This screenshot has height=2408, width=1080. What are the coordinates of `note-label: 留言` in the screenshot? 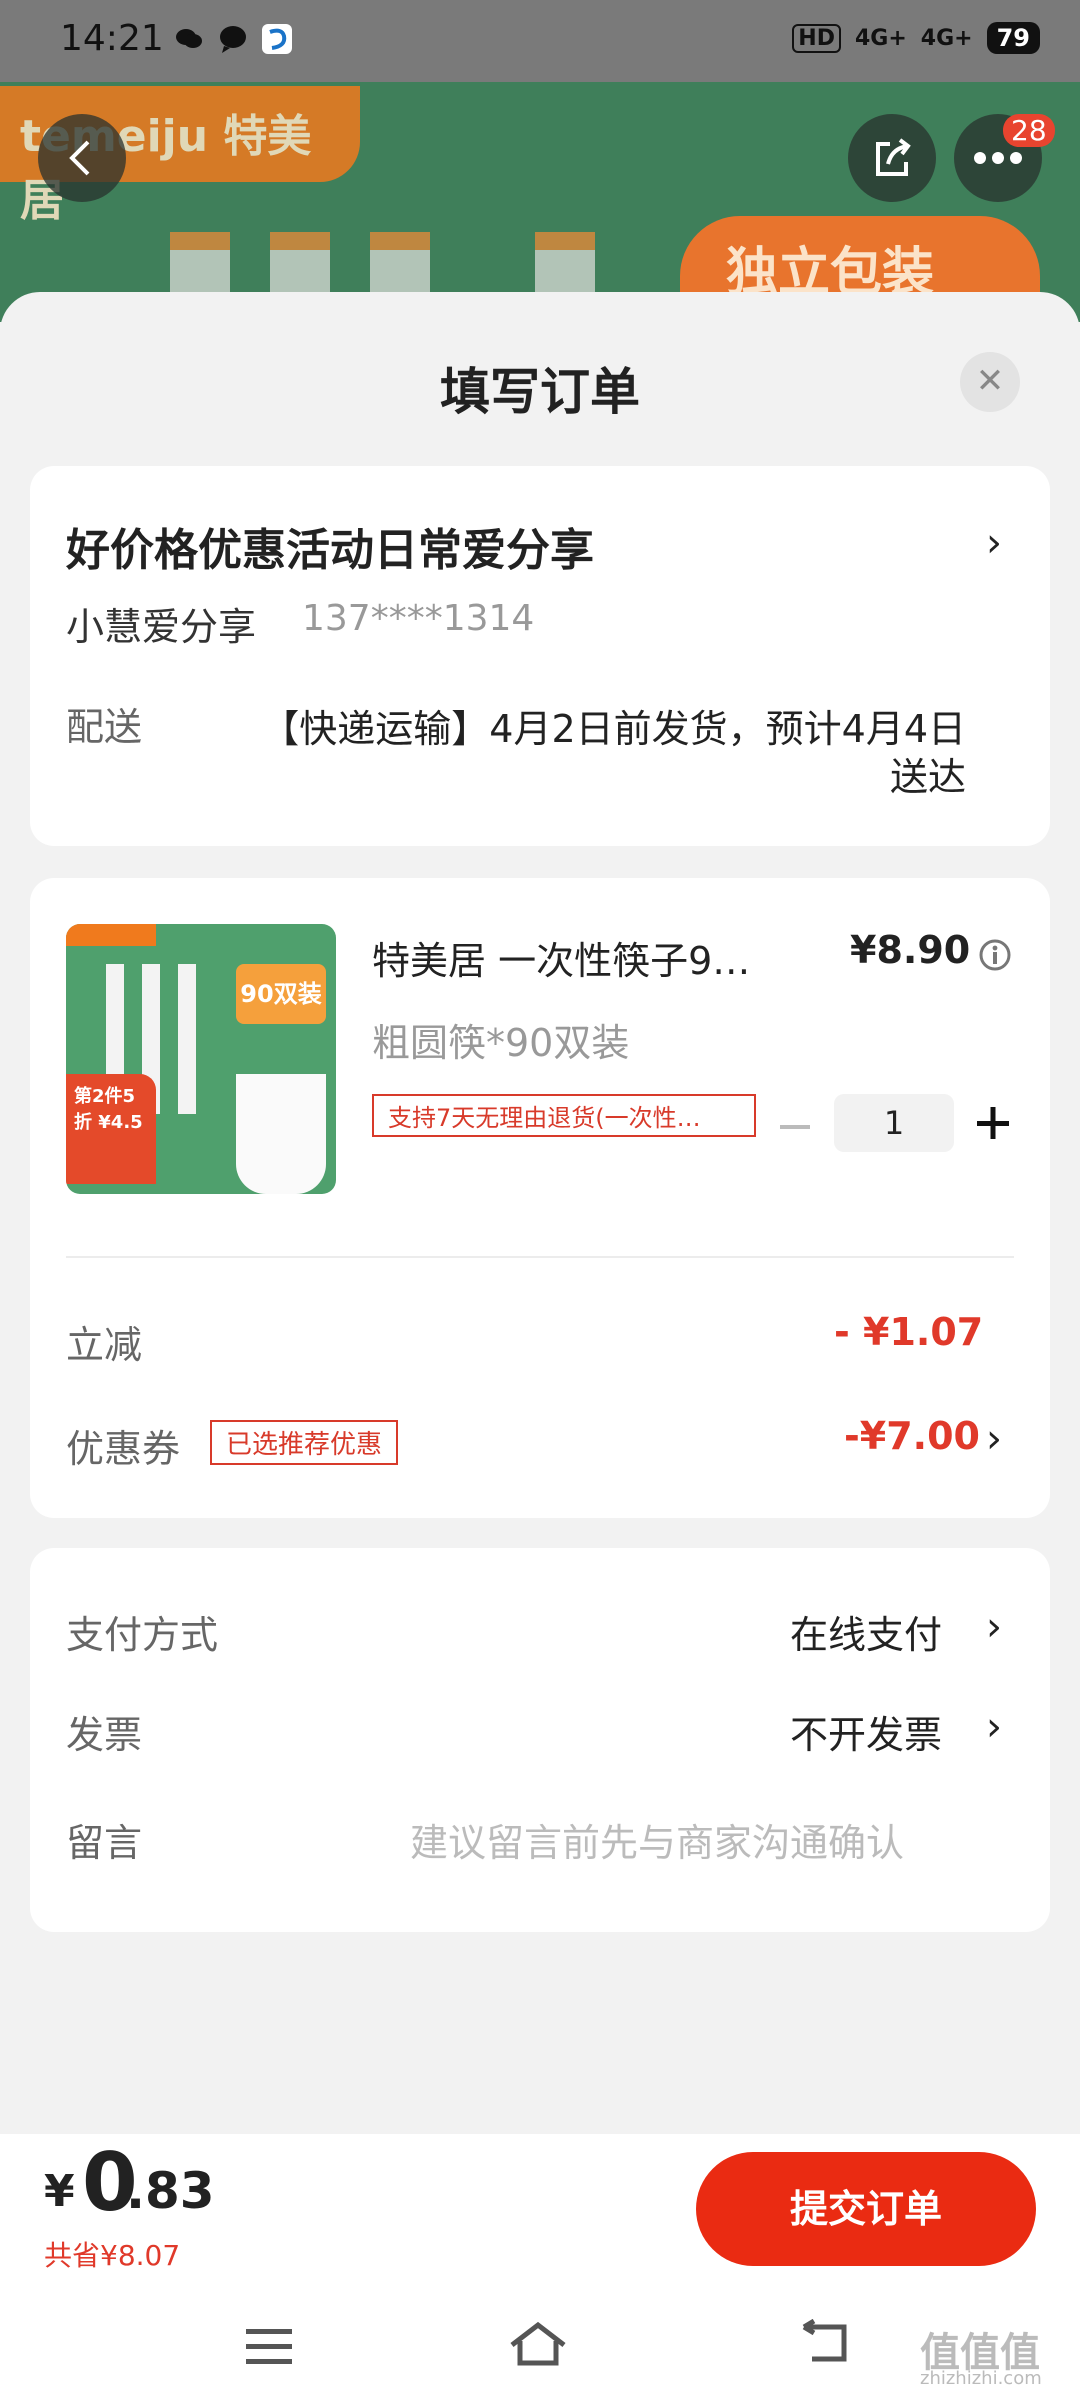 It's located at (104, 1843).